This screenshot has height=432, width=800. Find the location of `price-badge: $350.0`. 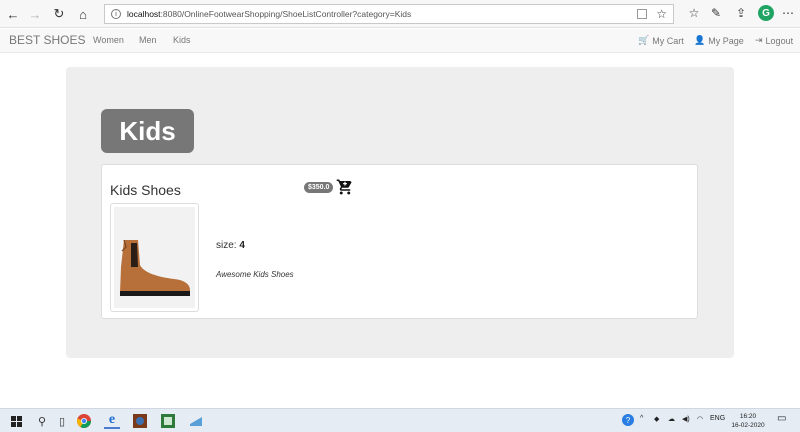

price-badge: $350.0 is located at coordinates (319, 187).